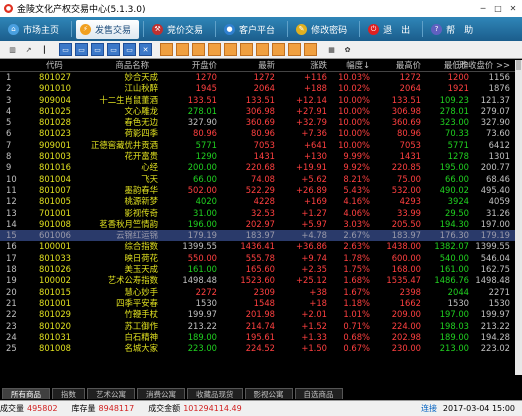 This screenshot has width=522, height=416. What do you see at coordinates (54, 65) in the screenshot?
I see `col-code-header: 代码` at bounding box center [54, 65].